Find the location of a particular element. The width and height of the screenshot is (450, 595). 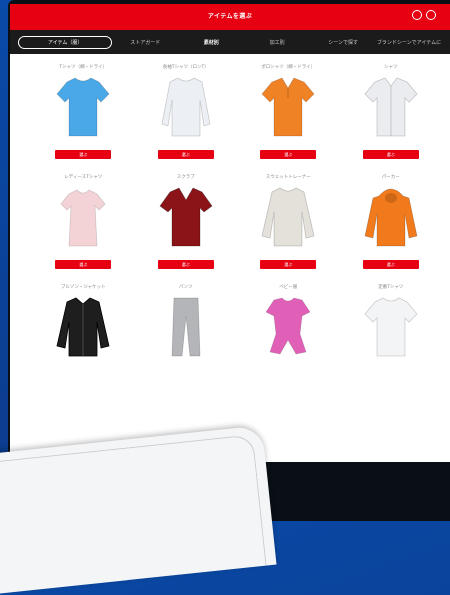

polo-garment-icon is located at coordinates (288, 107).